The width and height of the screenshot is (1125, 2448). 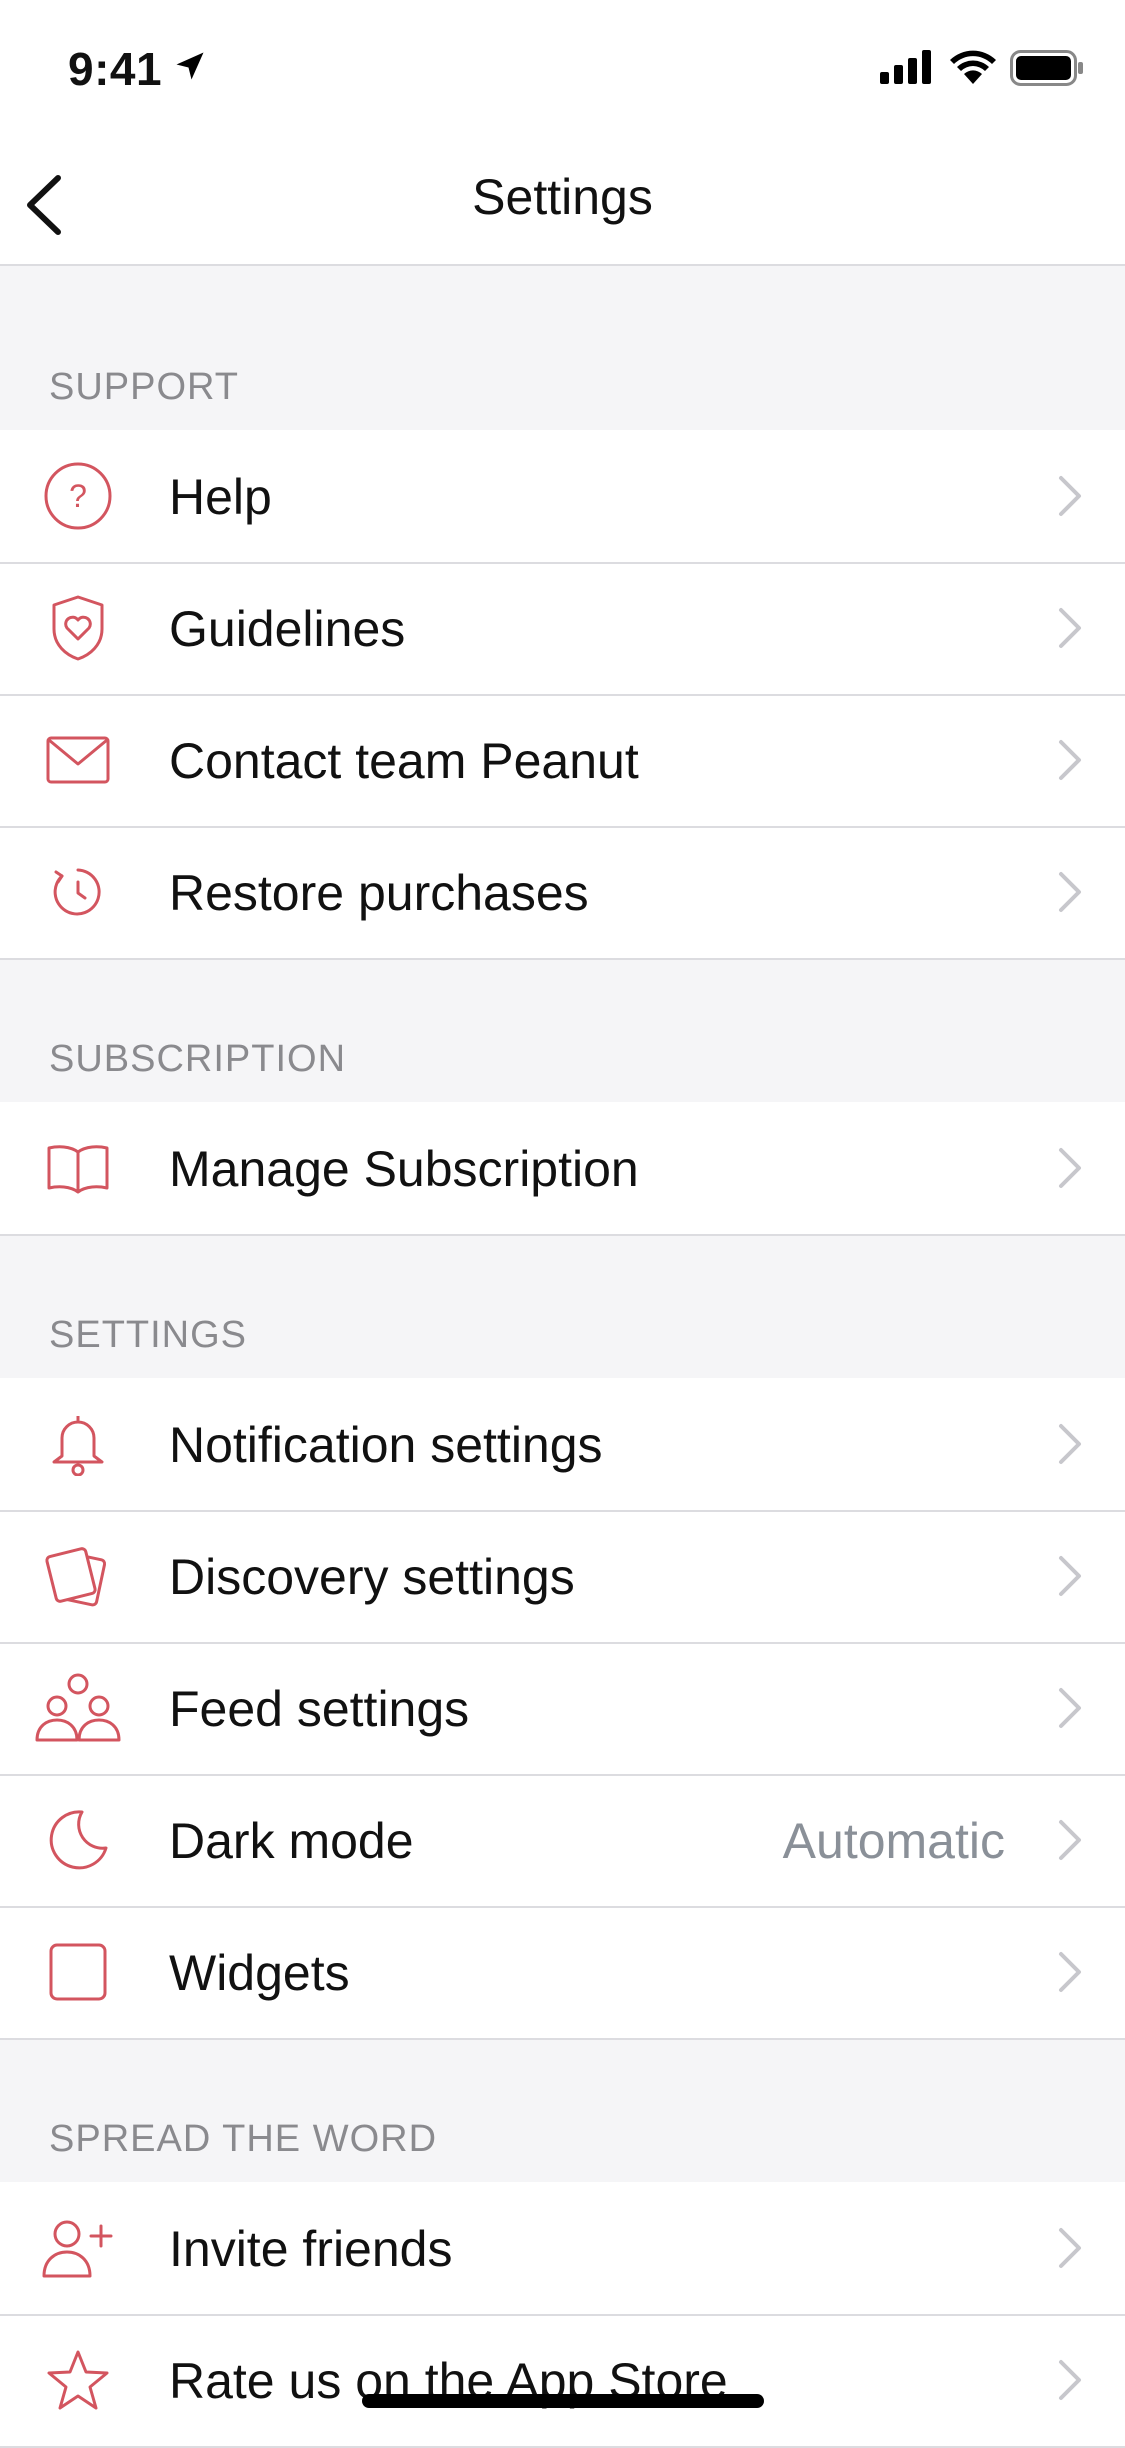 I want to click on settings-row-contact: Contact team Peanut, so click(x=562, y=760).